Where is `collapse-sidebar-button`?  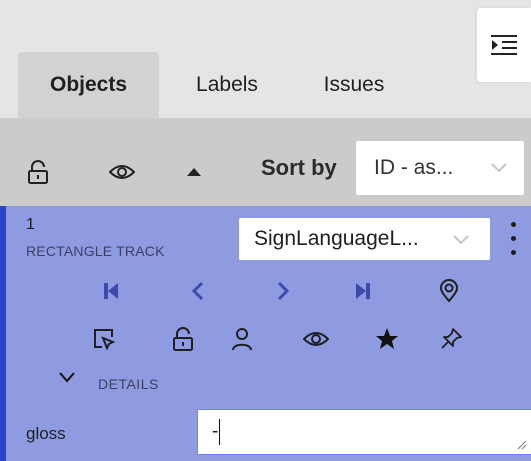
collapse-sidebar-button is located at coordinates (504, 45).